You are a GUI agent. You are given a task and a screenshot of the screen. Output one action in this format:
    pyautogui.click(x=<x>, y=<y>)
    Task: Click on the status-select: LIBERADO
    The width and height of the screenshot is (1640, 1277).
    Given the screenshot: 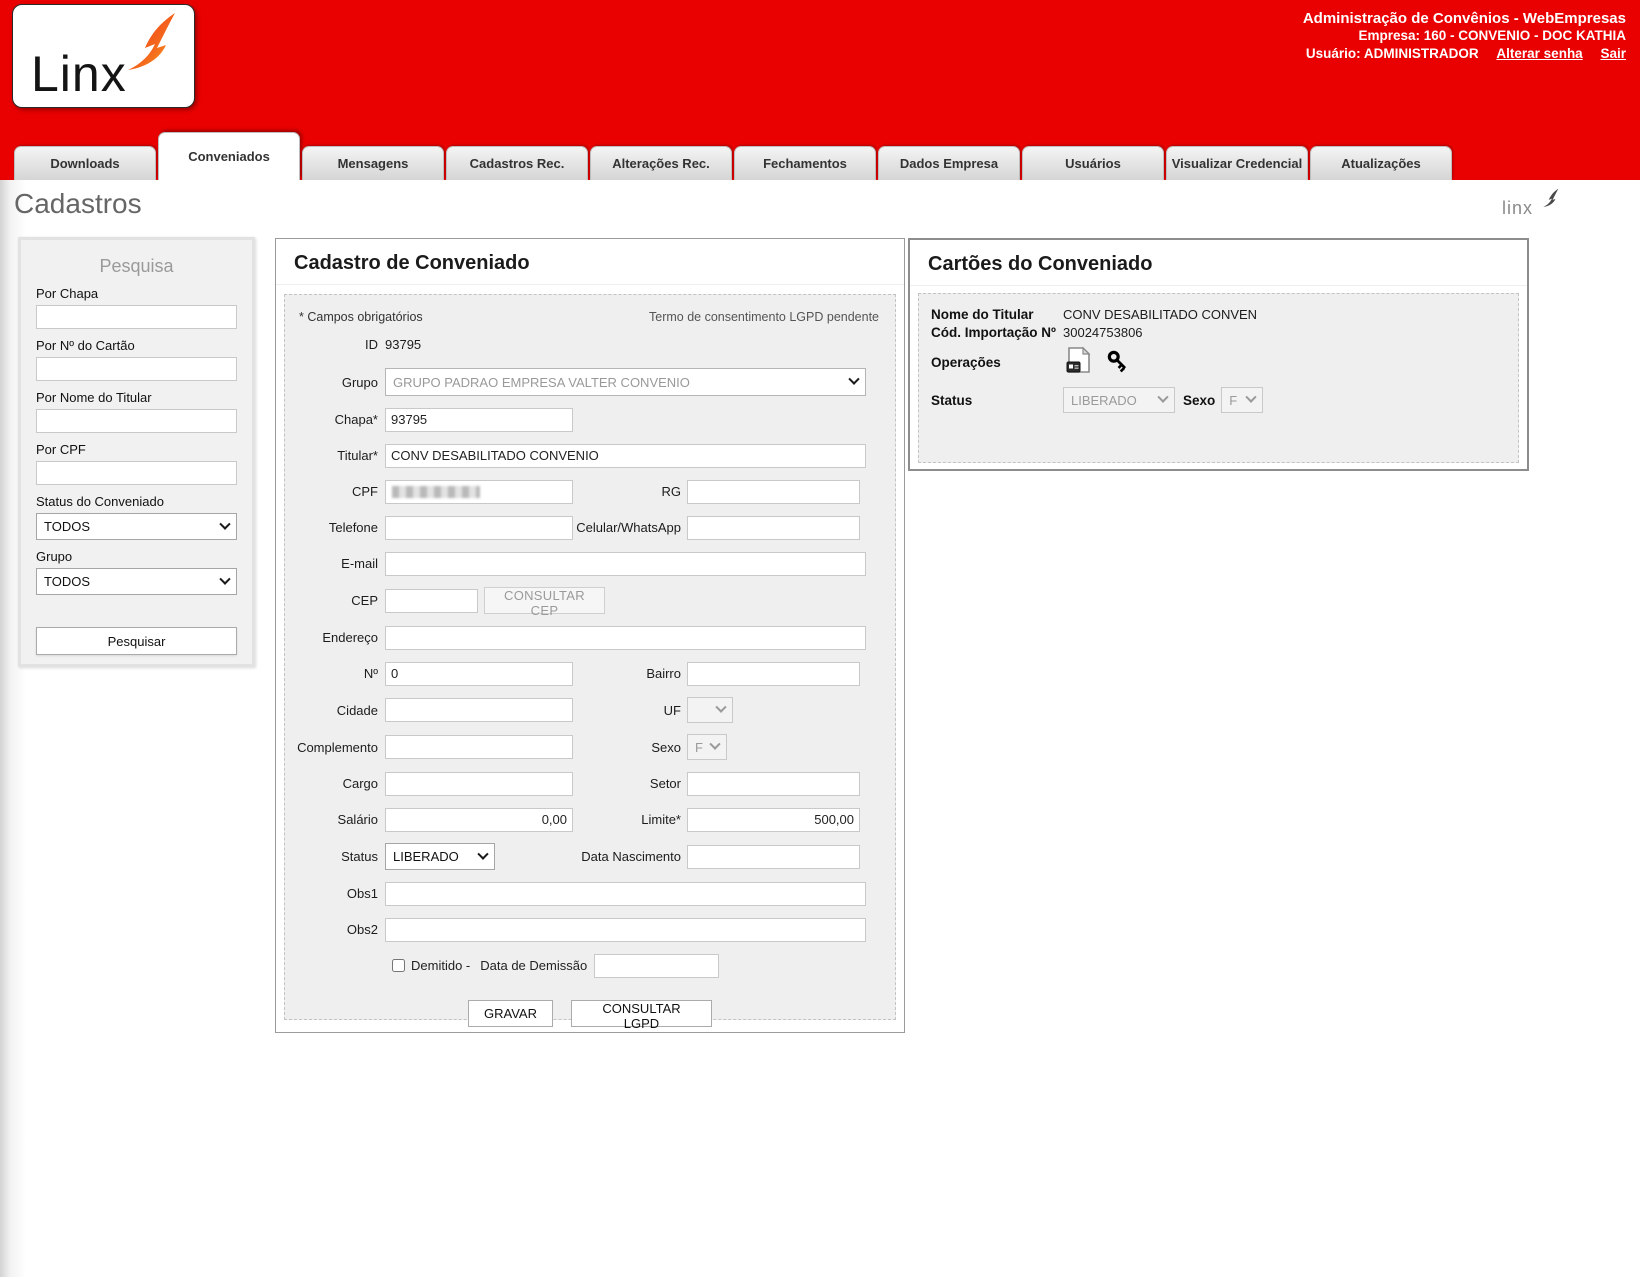 What is the action you would take?
    pyautogui.click(x=440, y=856)
    